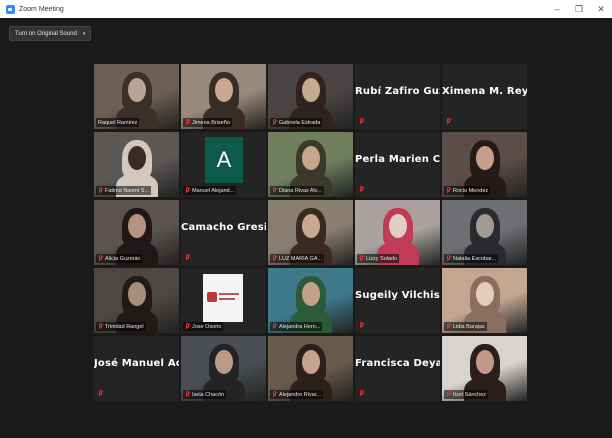  What do you see at coordinates (471, 190) in the screenshot?
I see `participant-name: Rocio Mendez` at bounding box center [471, 190].